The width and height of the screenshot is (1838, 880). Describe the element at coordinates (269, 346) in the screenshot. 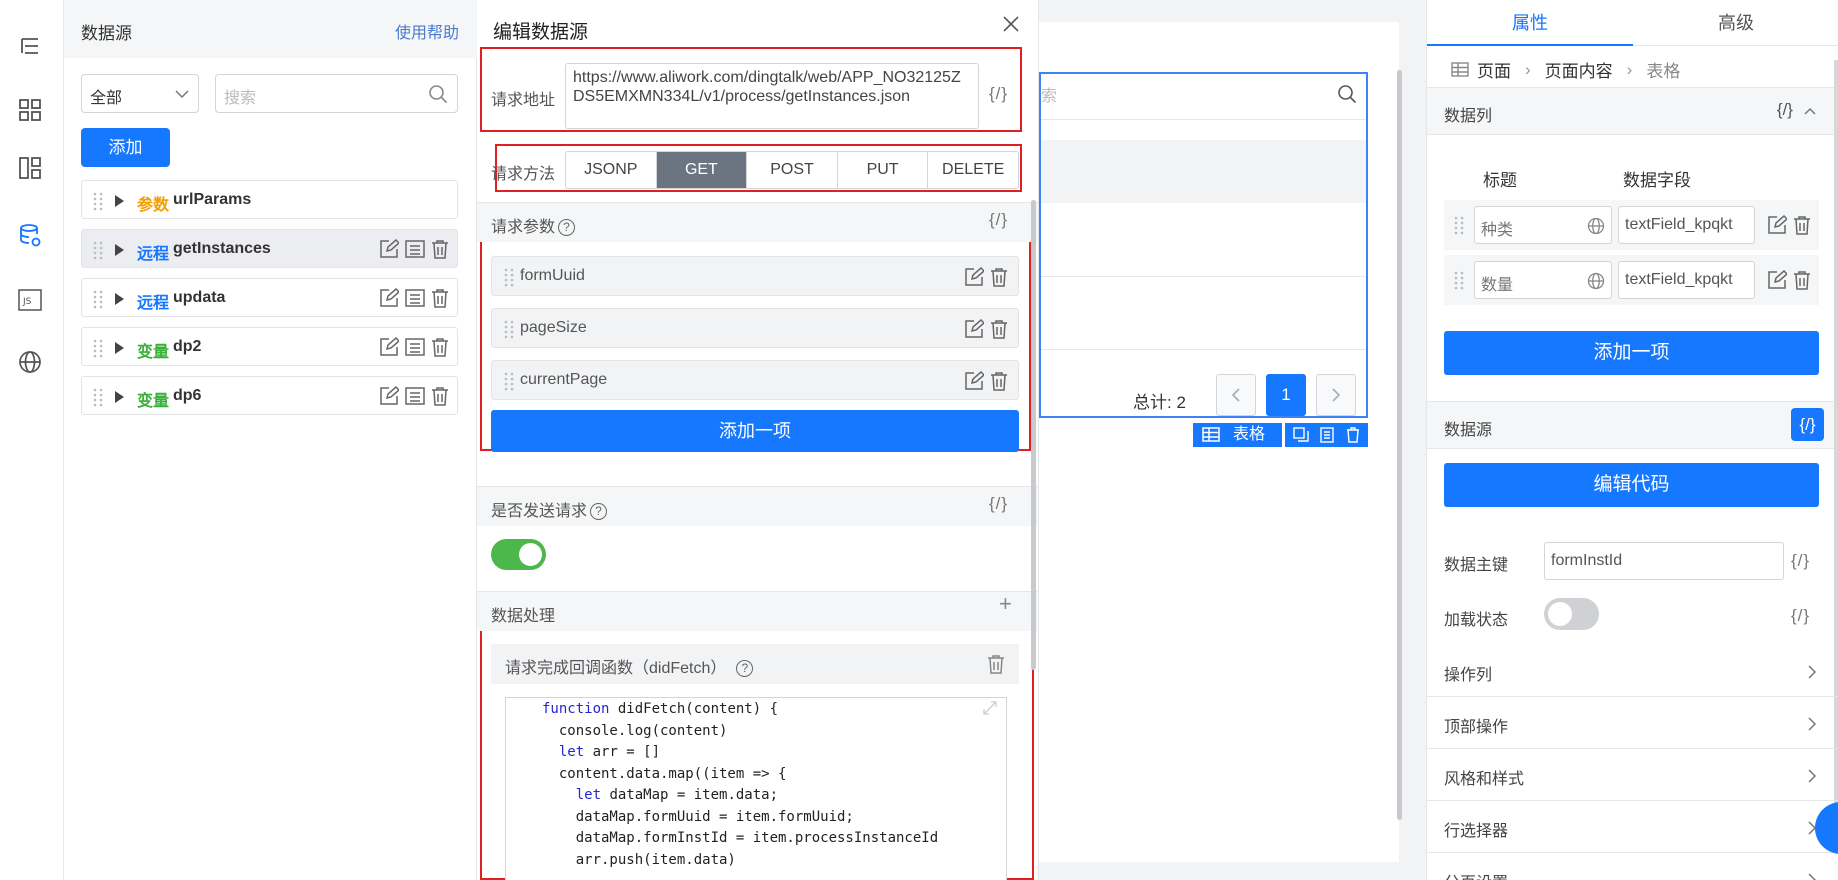

I see `datasource-item: 变量 dp2` at that location.